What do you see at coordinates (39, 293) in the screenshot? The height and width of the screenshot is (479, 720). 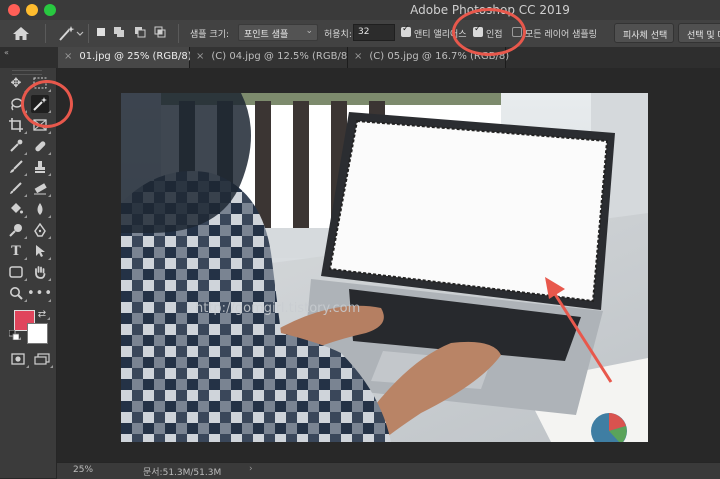 I see `more-tools-icon: •••` at bounding box center [39, 293].